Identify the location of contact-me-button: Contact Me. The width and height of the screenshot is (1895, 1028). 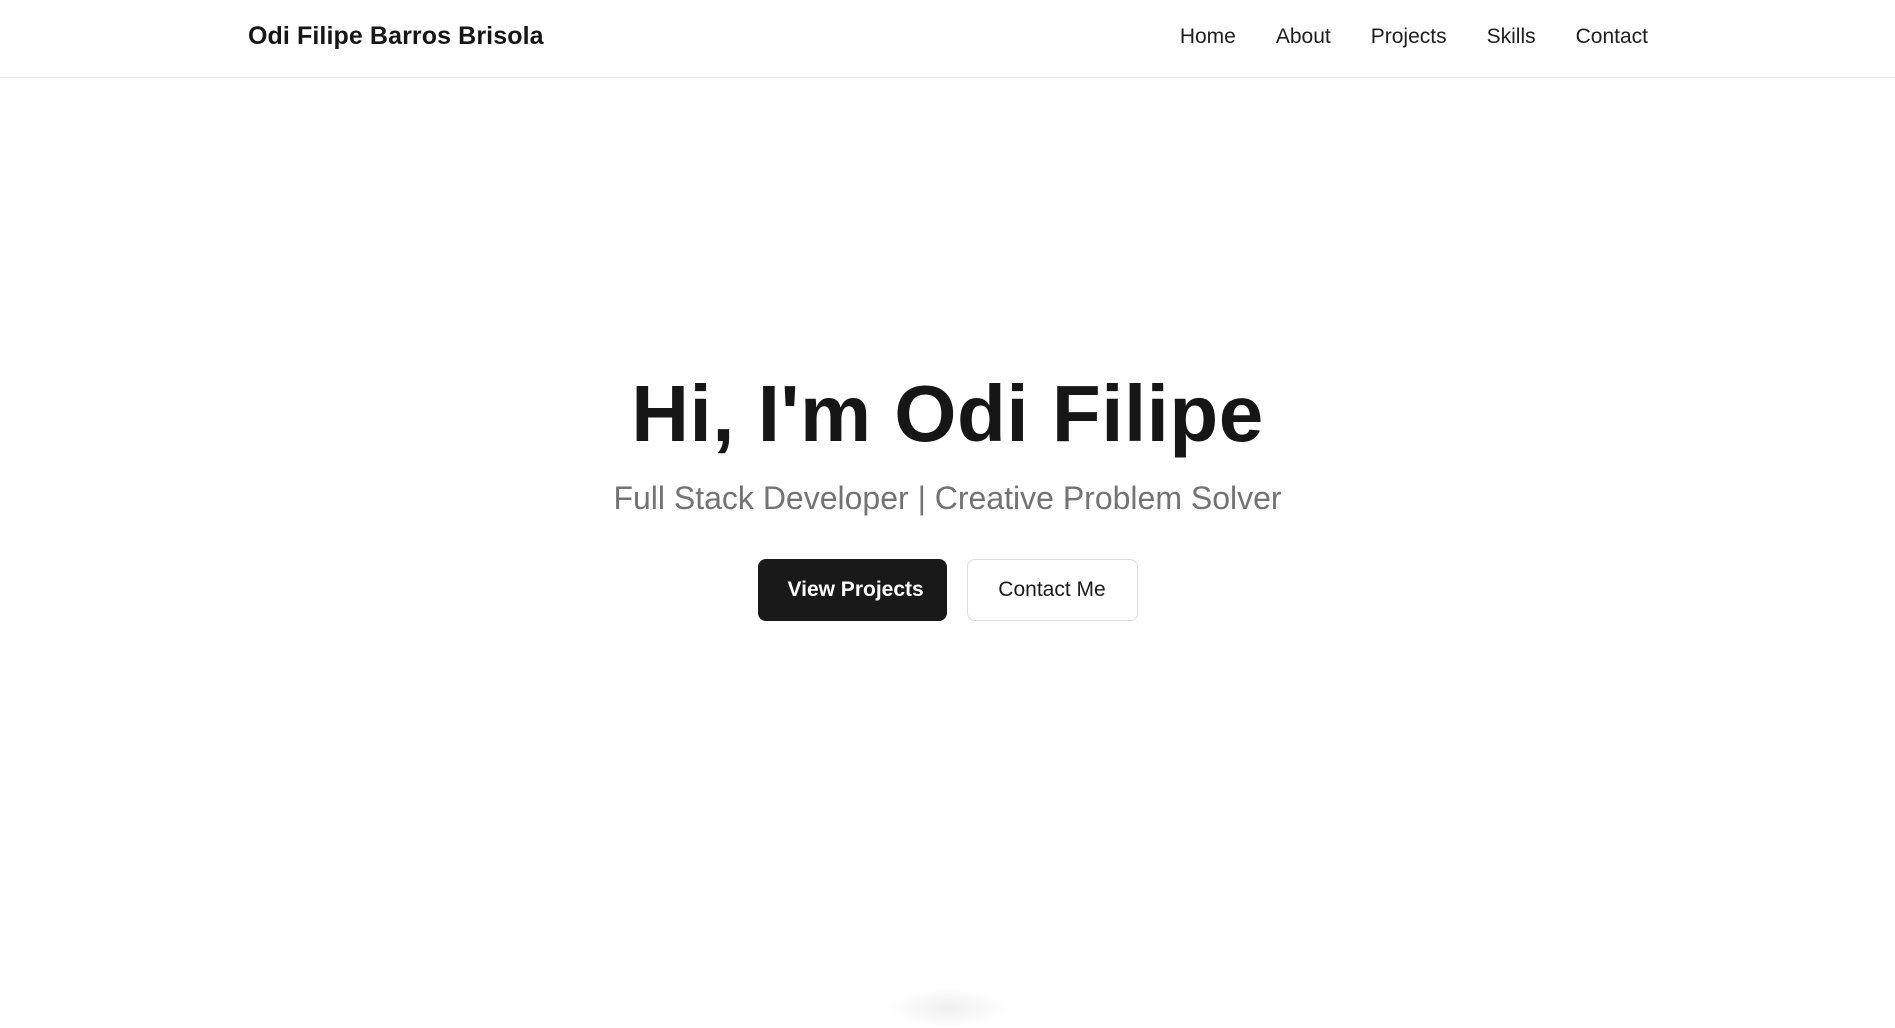
(1052, 590).